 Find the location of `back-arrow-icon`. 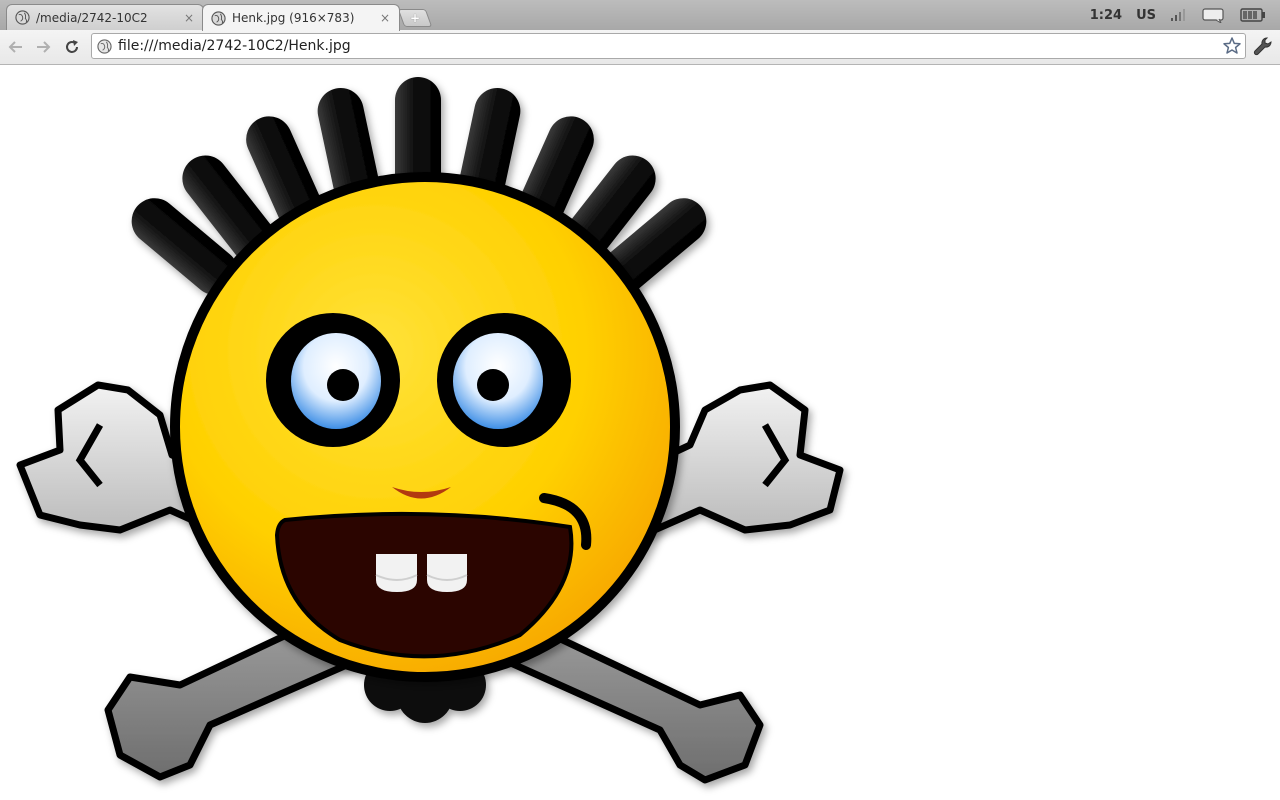

back-arrow-icon is located at coordinates (15, 47).